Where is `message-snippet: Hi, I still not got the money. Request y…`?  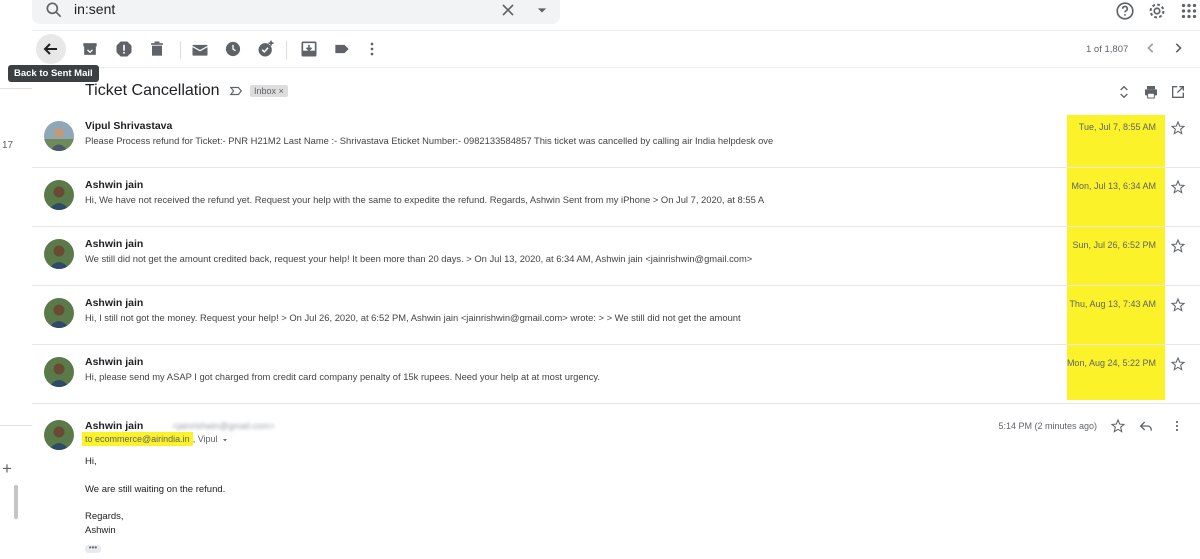 message-snippet: Hi, I still not got the money. Request y… is located at coordinates (413, 317).